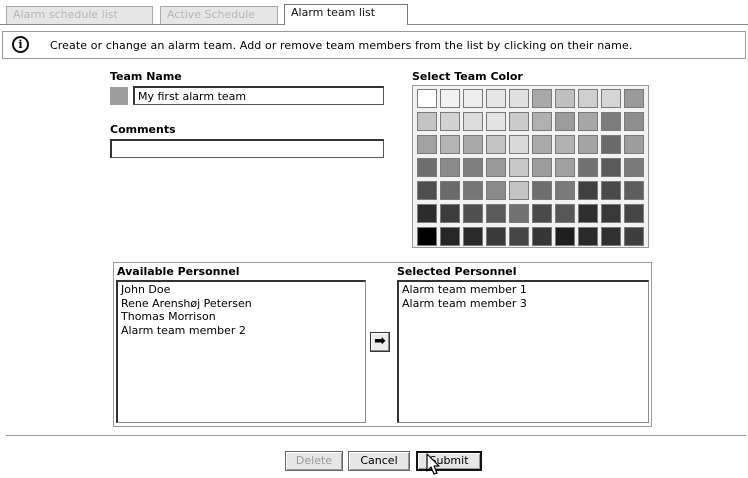 Image resolution: width=748 pixels, height=478 pixels. Describe the element at coordinates (379, 461) in the screenshot. I see `cancel-button: Cancel` at that location.